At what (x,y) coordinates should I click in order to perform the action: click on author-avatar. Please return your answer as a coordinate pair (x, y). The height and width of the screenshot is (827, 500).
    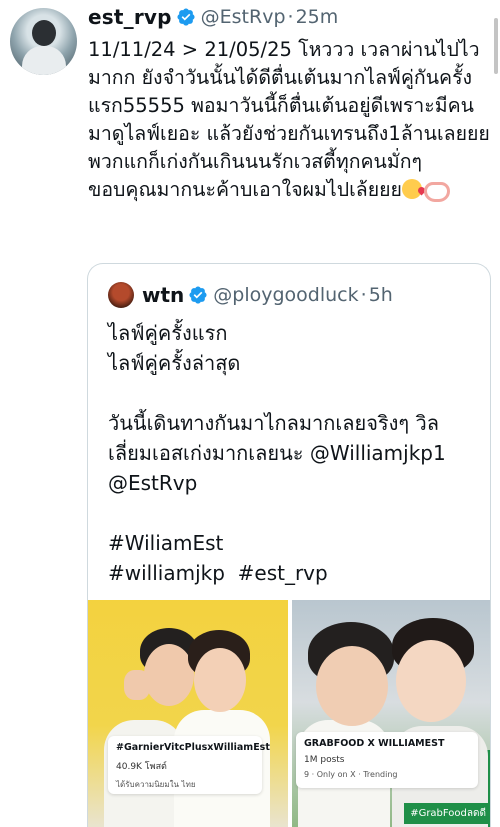
    Looking at the image, I should click on (43, 41).